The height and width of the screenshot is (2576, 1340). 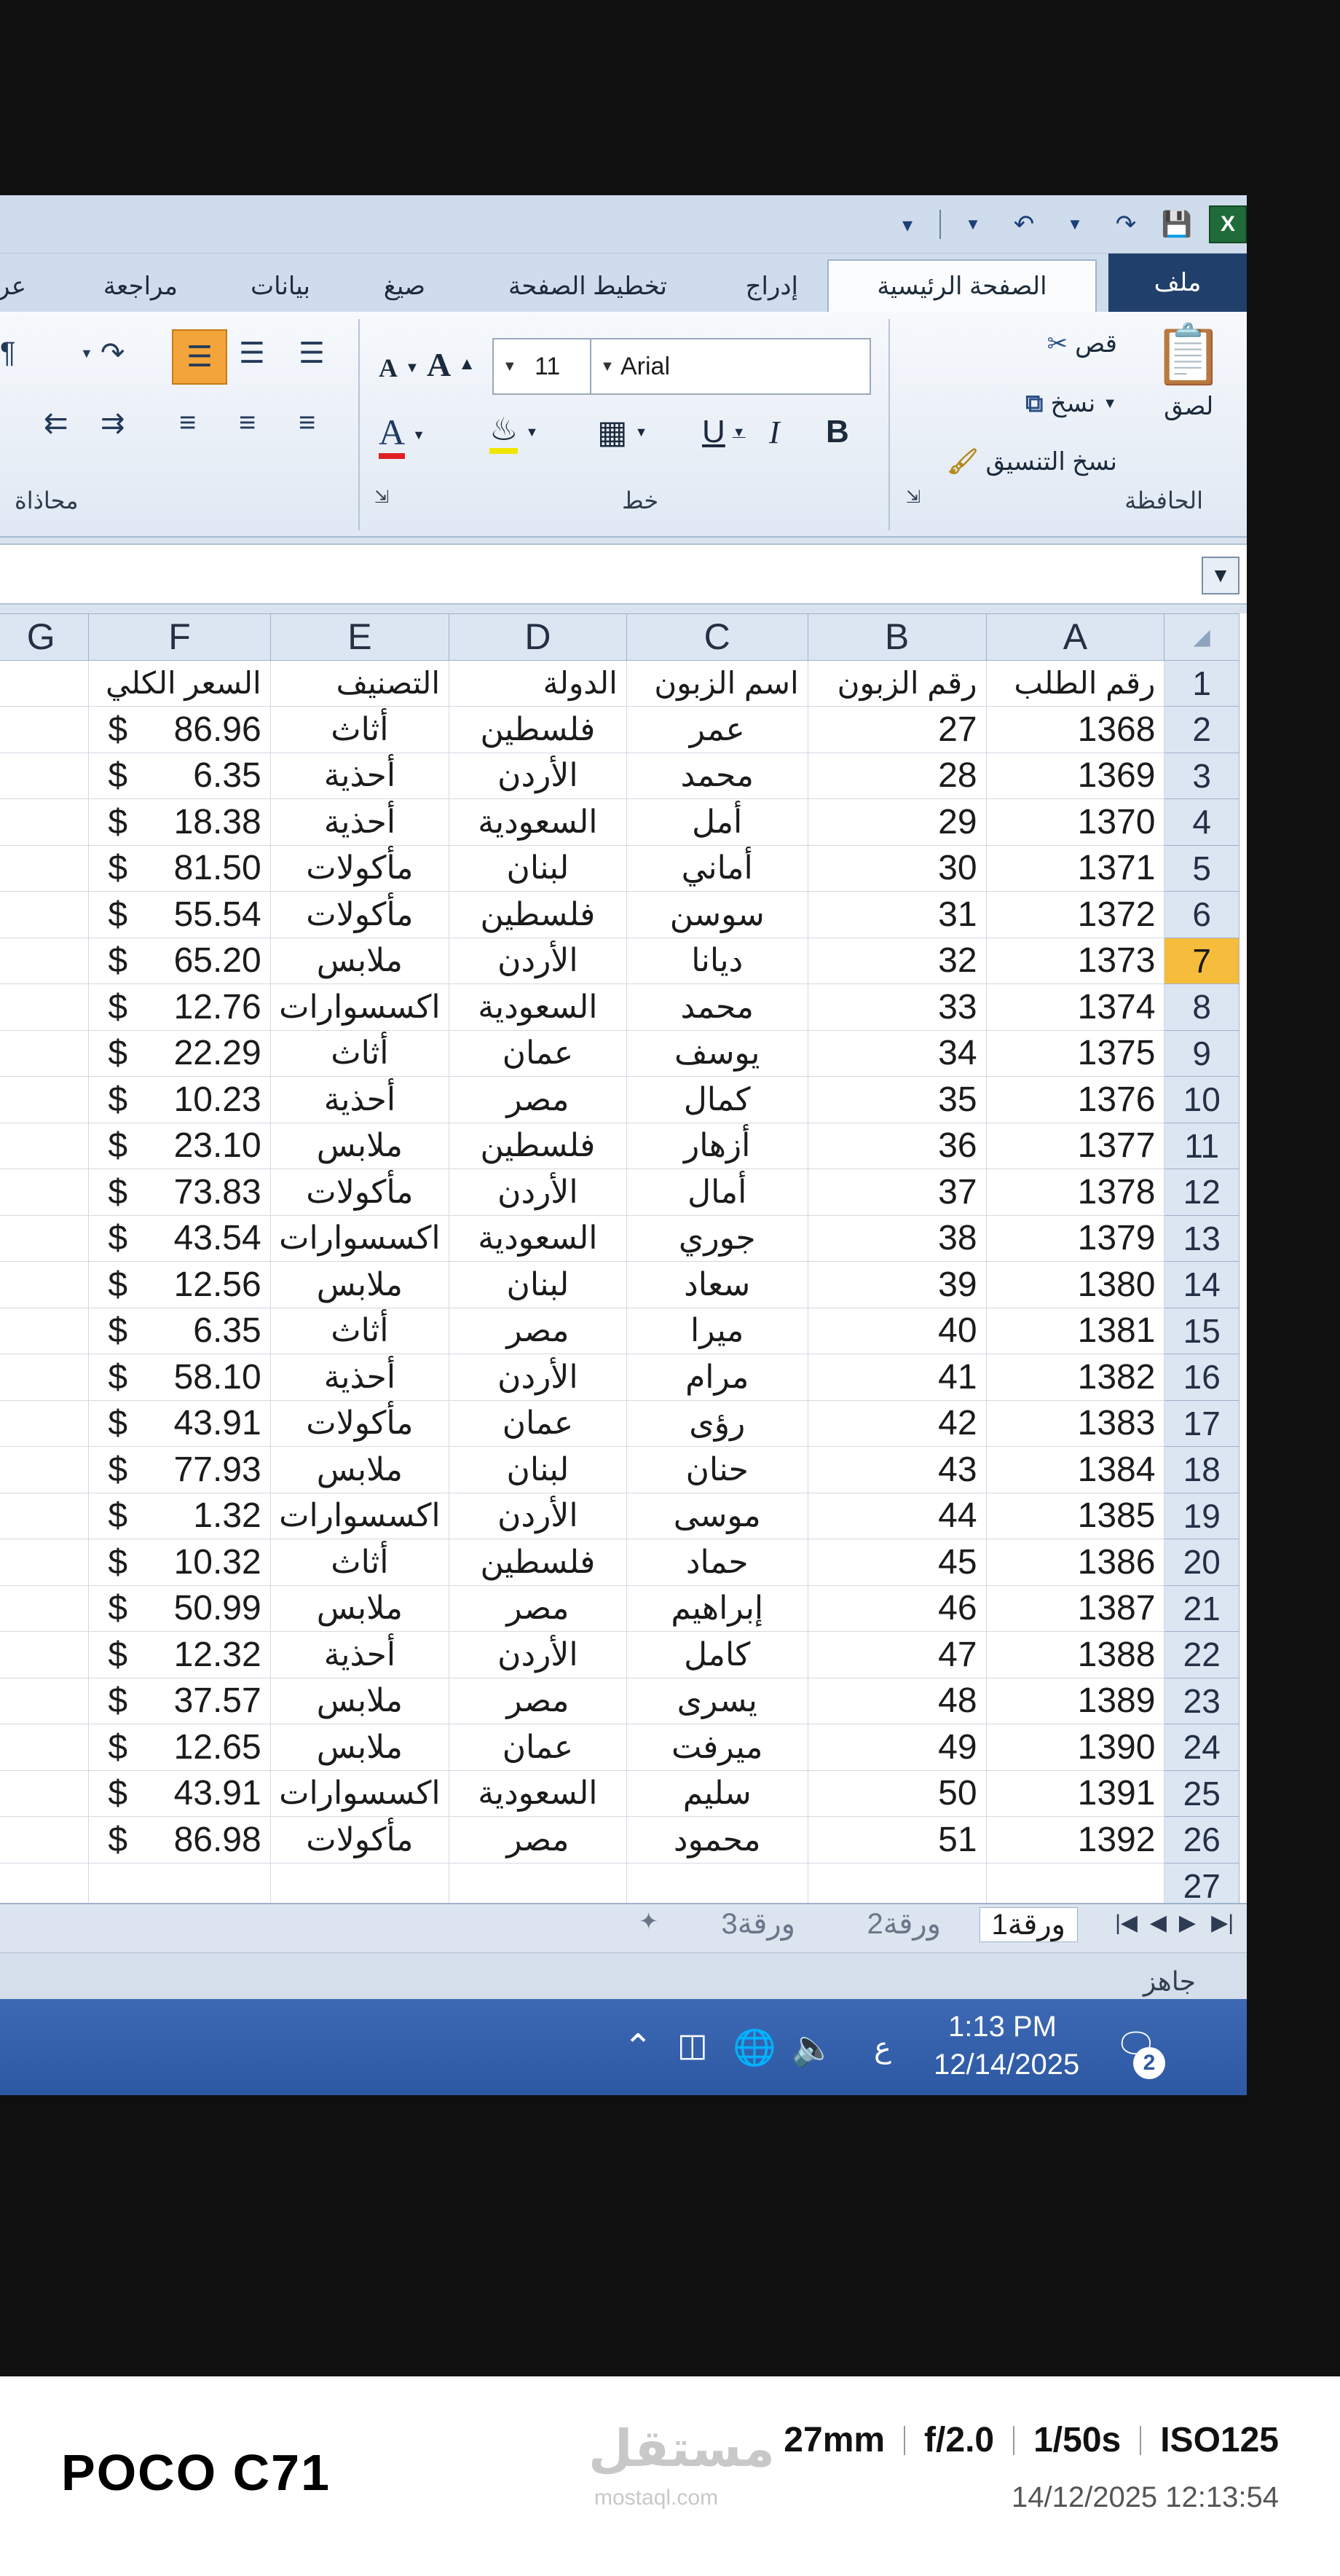 What do you see at coordinates (717, 1330) in the screenshot?
I see `cell-customer-name: ميرا` at bounding box center [717, 1330].